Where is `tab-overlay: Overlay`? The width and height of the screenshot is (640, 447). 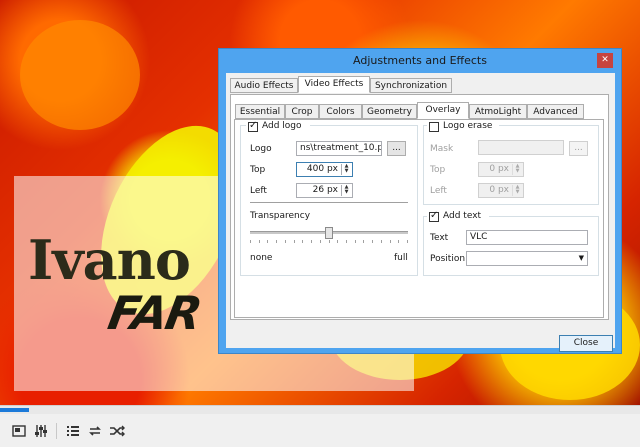 tab-overlay: Overlay is located at coordinates (443, 110).